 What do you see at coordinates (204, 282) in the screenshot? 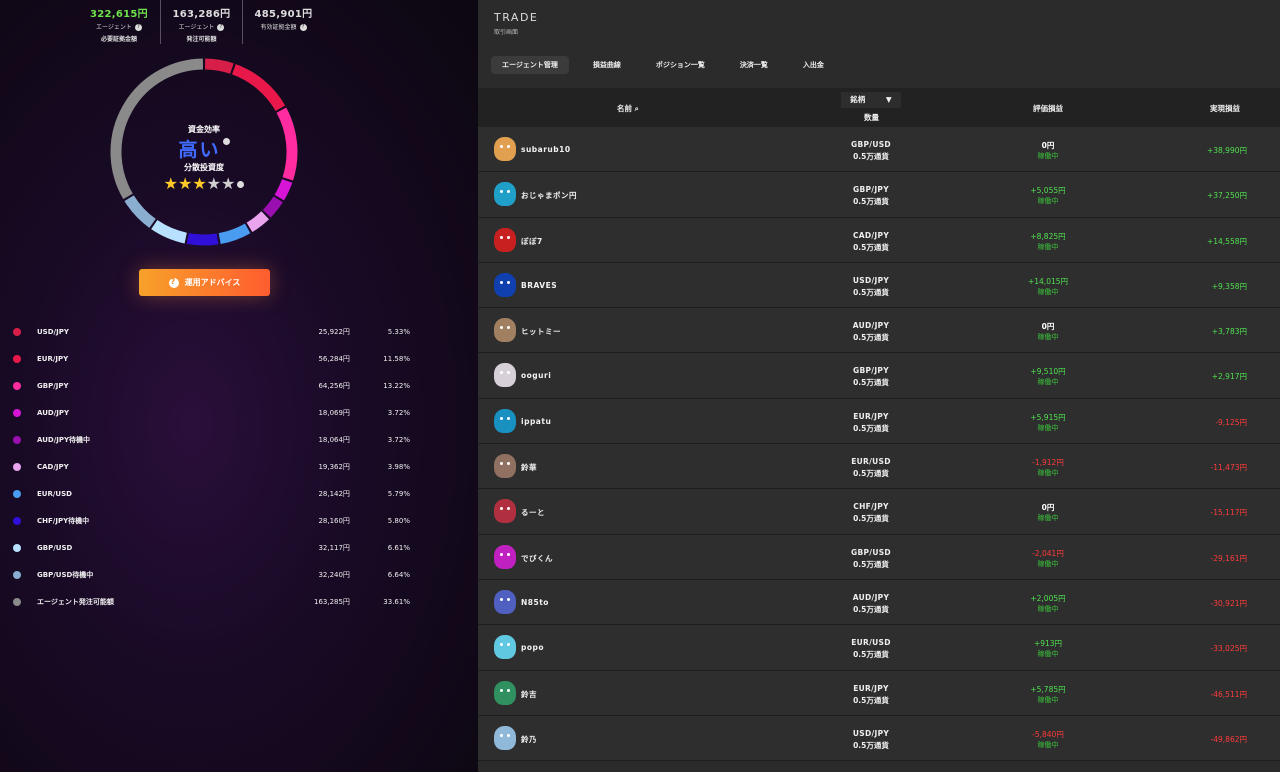
I see `advice-button: 運用アドバイス` at bounding box center [204, 282].